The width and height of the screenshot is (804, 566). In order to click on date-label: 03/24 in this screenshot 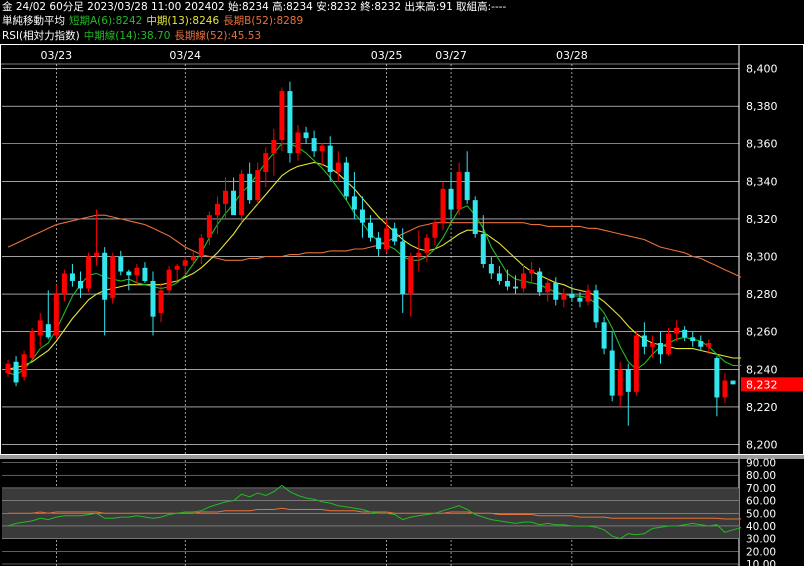, I will do `click(185, 55)`.